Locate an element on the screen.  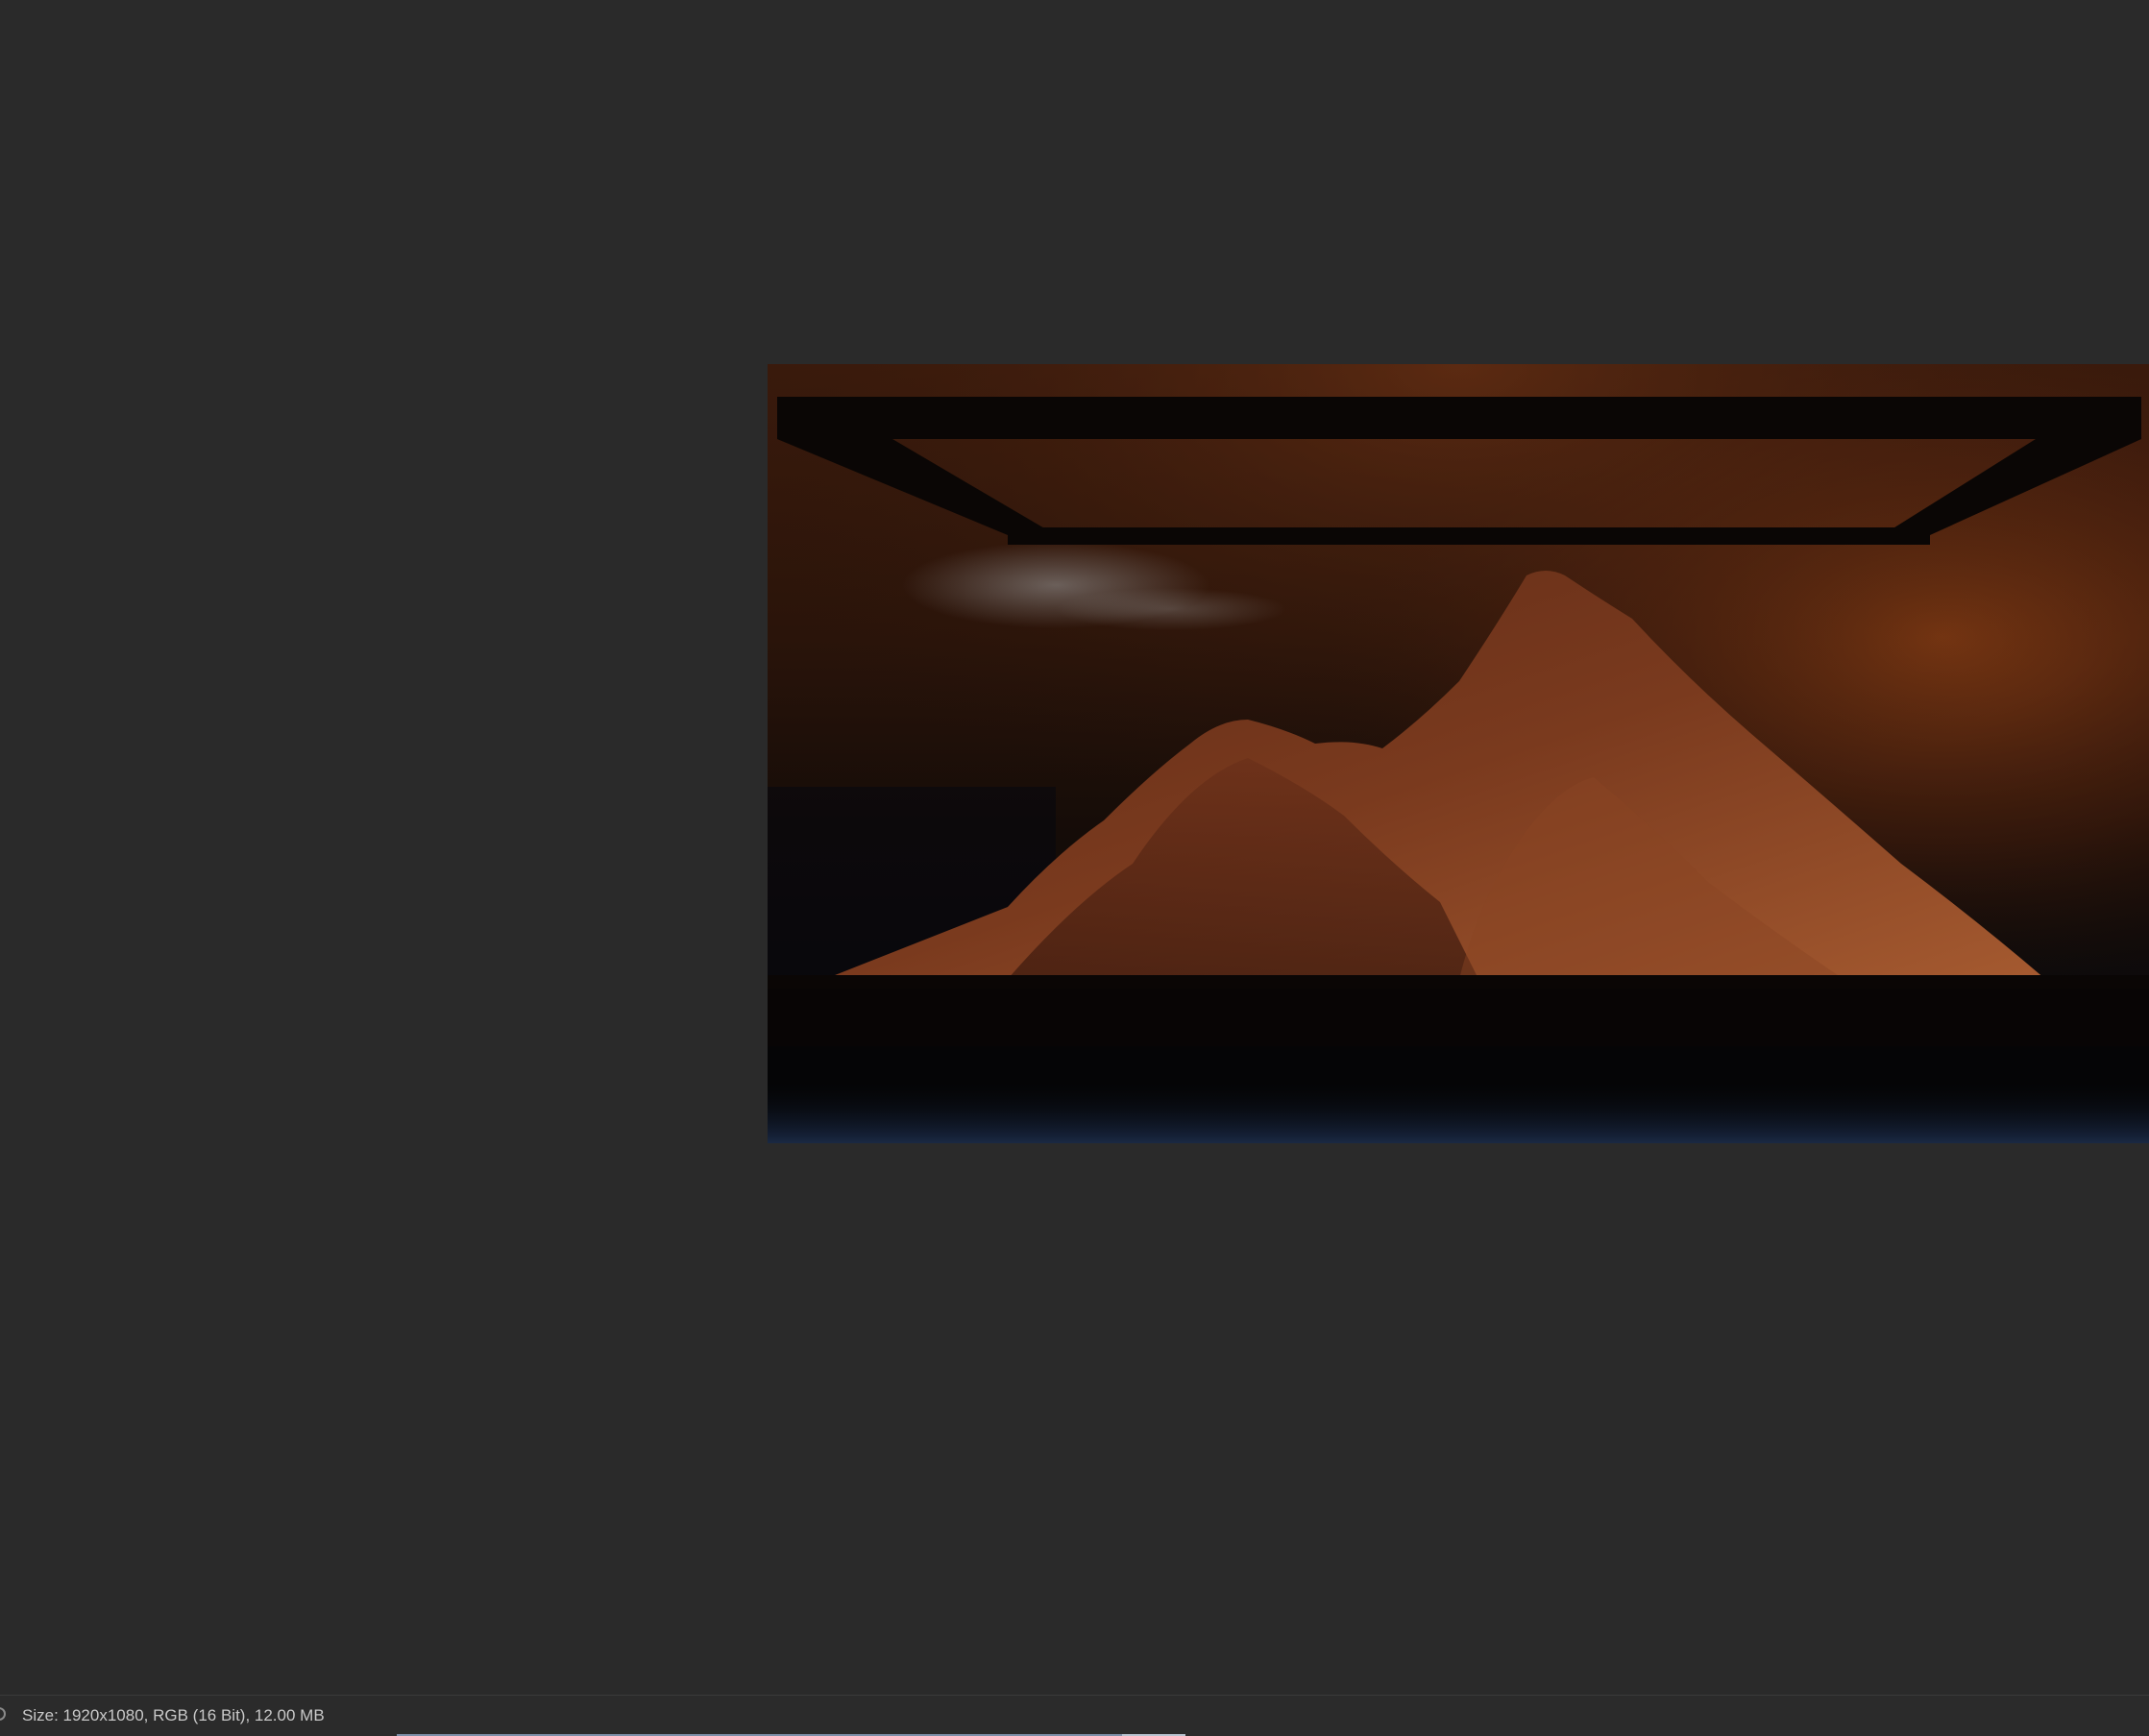
status-indicator-icon is located at coordinates (3, 1714).